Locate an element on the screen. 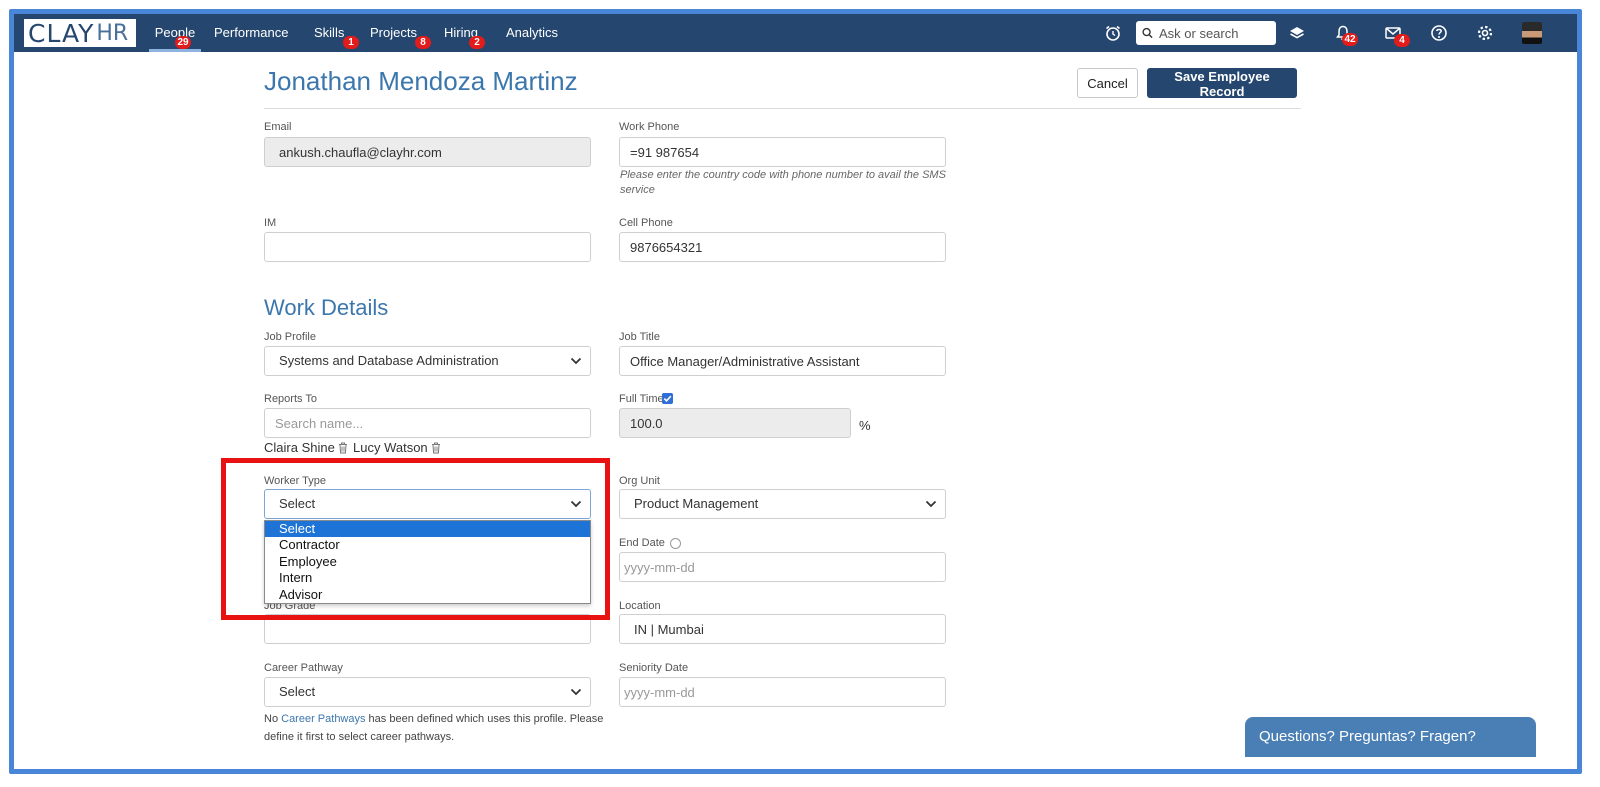  nav-skills: Skills 1 is located at coordinates (336, 33).